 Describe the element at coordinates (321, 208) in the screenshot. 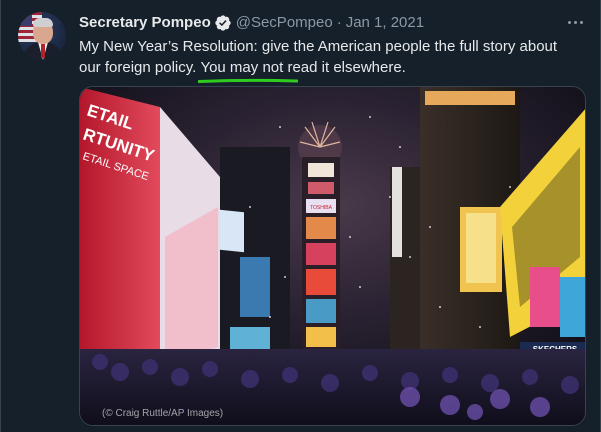

I see `toshiba-sign: TOSHIBA` at that location.